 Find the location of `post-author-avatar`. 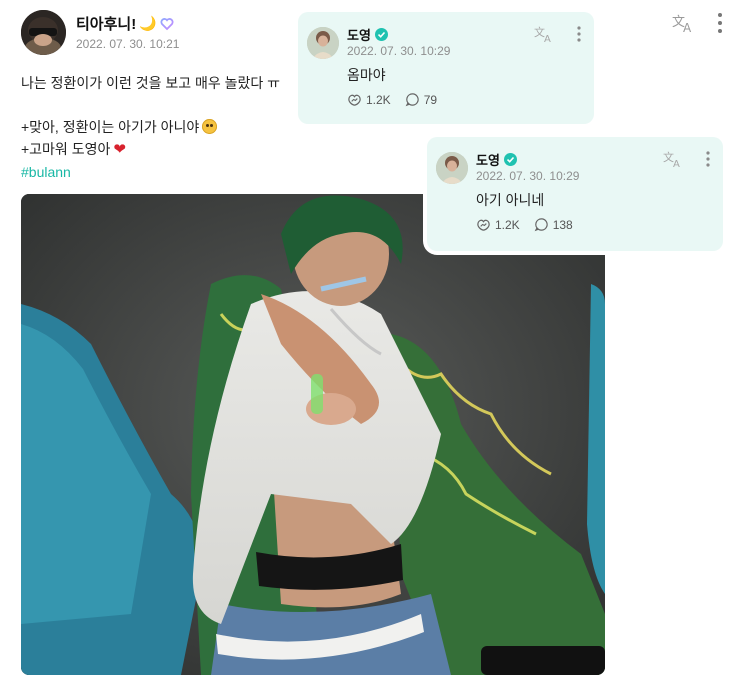

post-author-avatar is located at coordinates (43, 32).